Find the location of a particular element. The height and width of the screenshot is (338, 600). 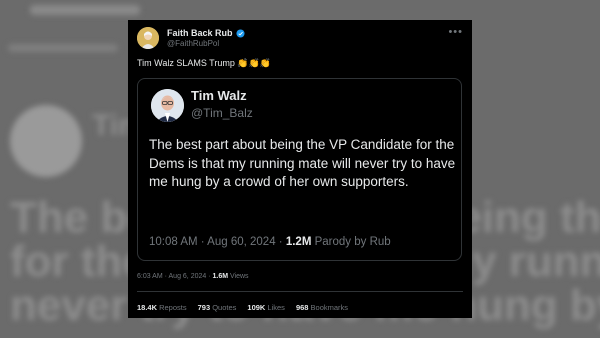

quoted-avatar is located at coordinates (167, 105).